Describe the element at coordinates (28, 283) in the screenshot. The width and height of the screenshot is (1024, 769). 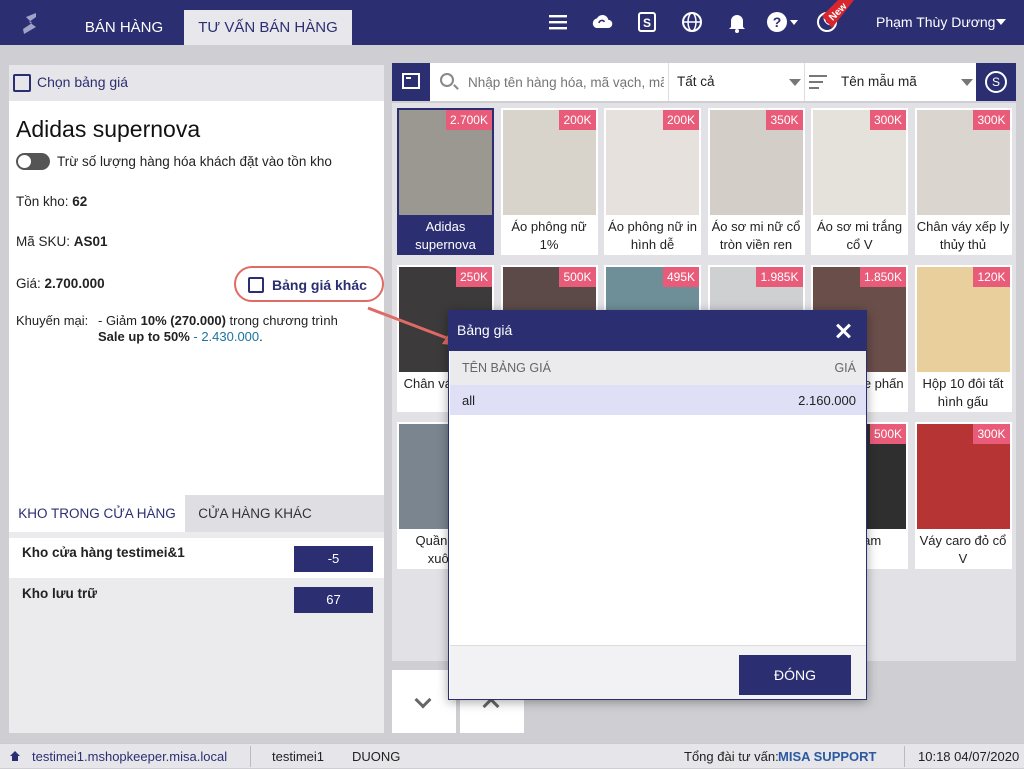
I see `price-label: Giá:` at that location.